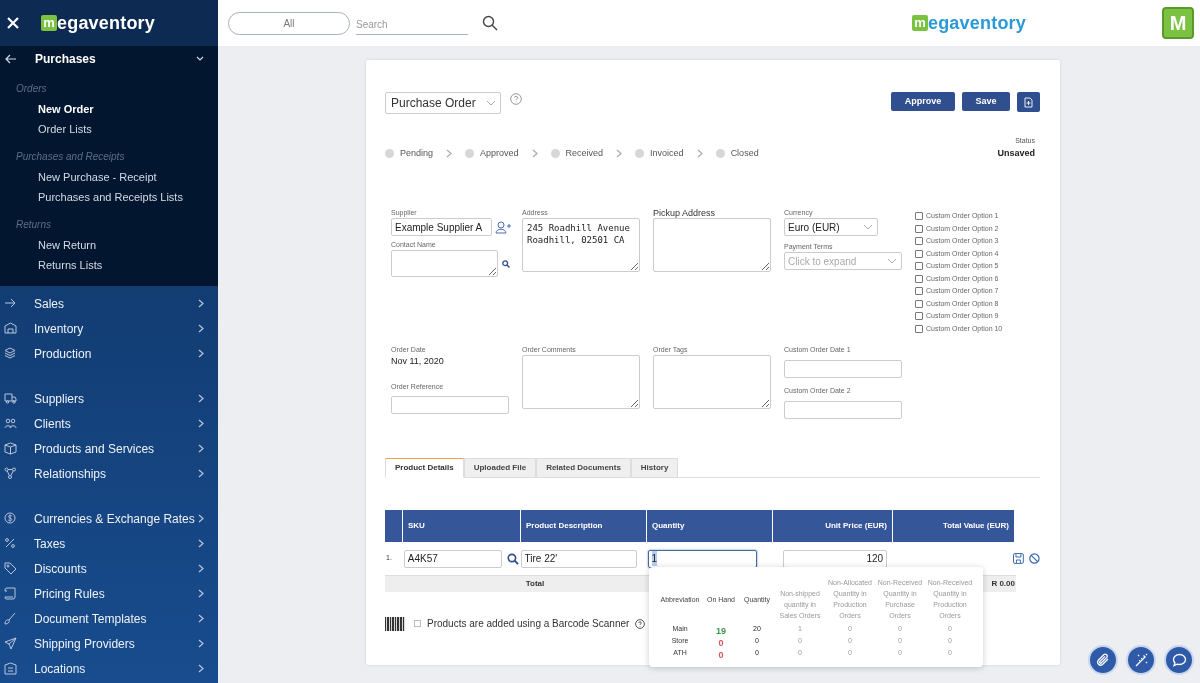  Describe the element at coordinates (685, 213) in the screenshot. I see `field-label: Pickup Address` at that location.